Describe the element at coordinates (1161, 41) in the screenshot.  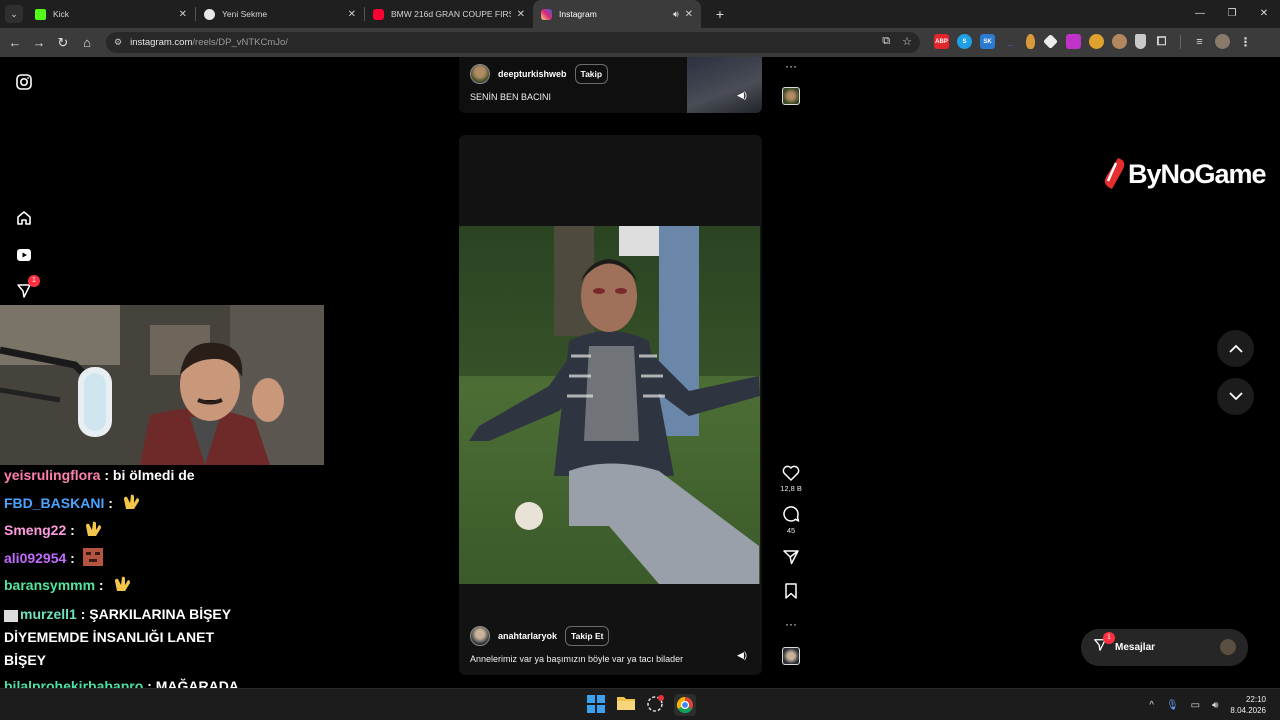
I see `puzzle-icon: ⧠` at that location.